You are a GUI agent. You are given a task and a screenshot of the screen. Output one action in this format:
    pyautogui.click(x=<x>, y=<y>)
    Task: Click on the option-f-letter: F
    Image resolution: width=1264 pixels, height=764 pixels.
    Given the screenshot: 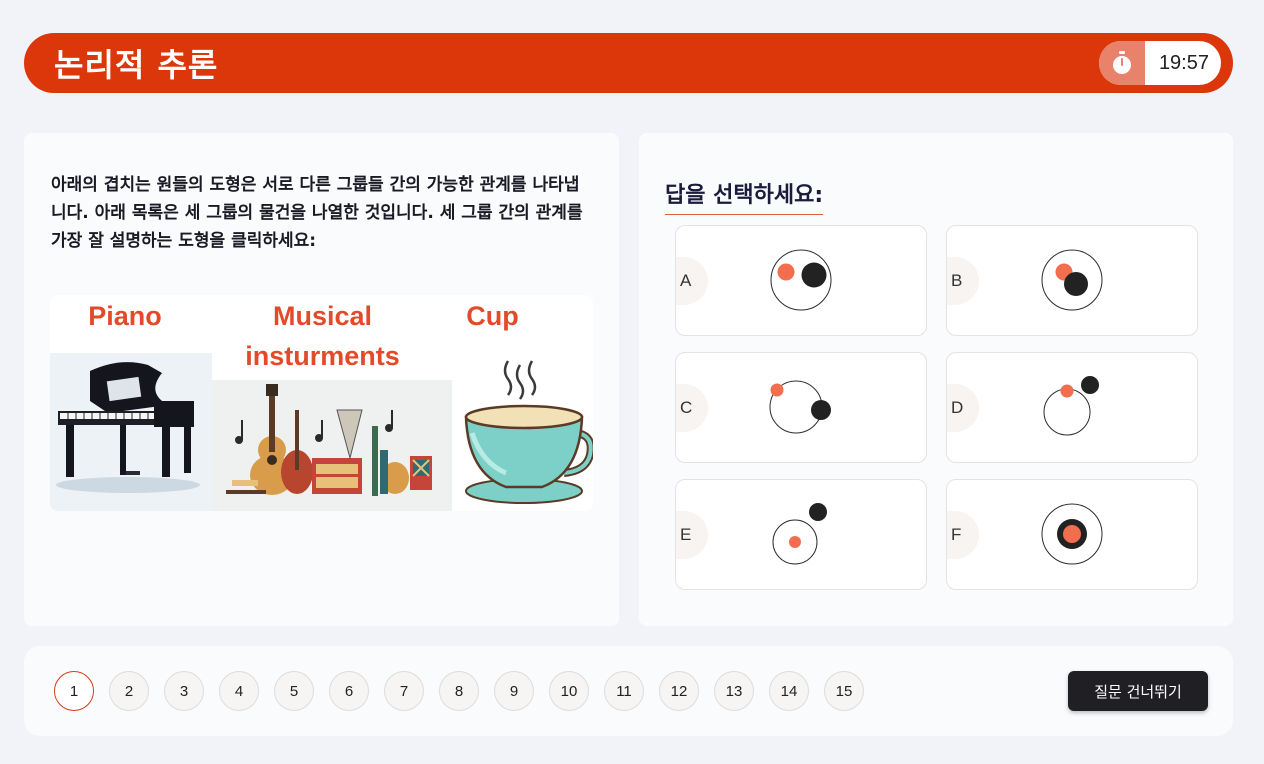 What is the action you would take?
    pyautogui.click(x=963, y=535)
    